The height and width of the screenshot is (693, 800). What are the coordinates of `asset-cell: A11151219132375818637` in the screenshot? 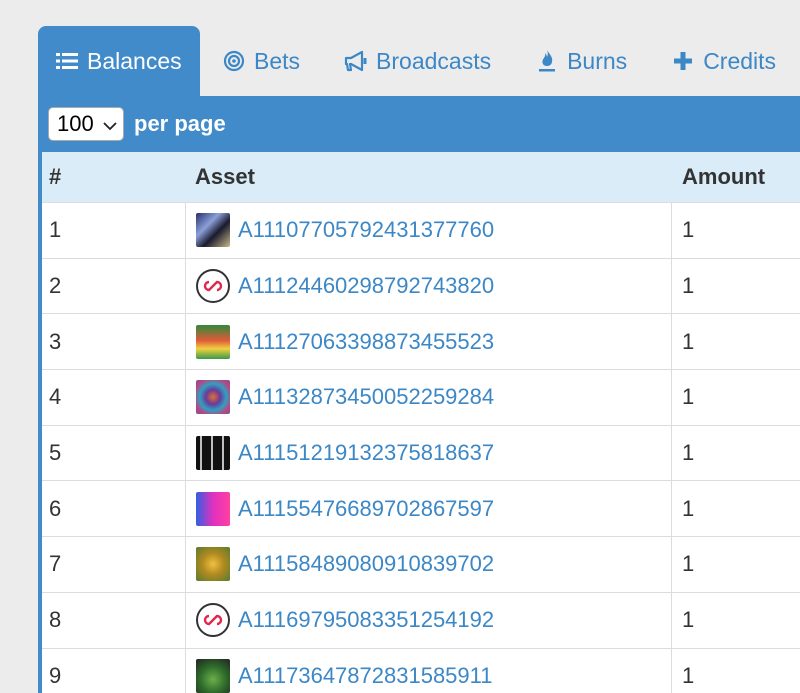 It's located at (428, 453).